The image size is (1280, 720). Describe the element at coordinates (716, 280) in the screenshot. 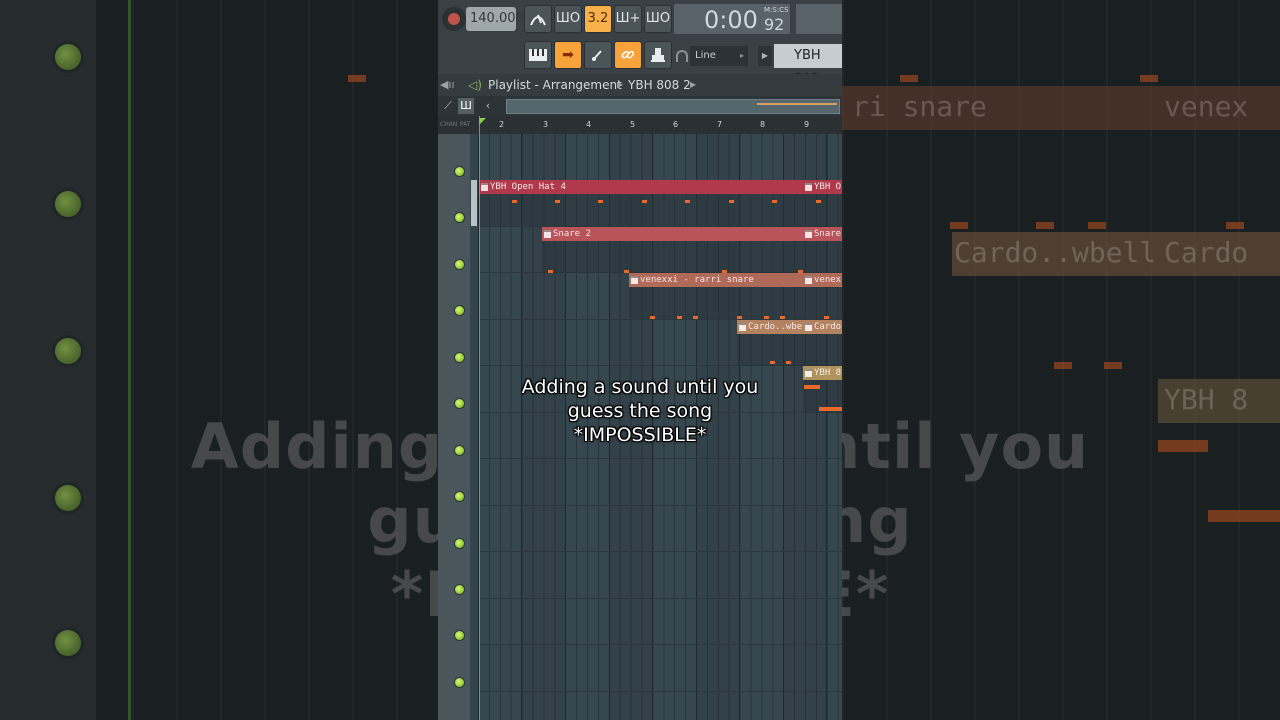

I see `clip-label: venexxi - rarri snare` at that location.